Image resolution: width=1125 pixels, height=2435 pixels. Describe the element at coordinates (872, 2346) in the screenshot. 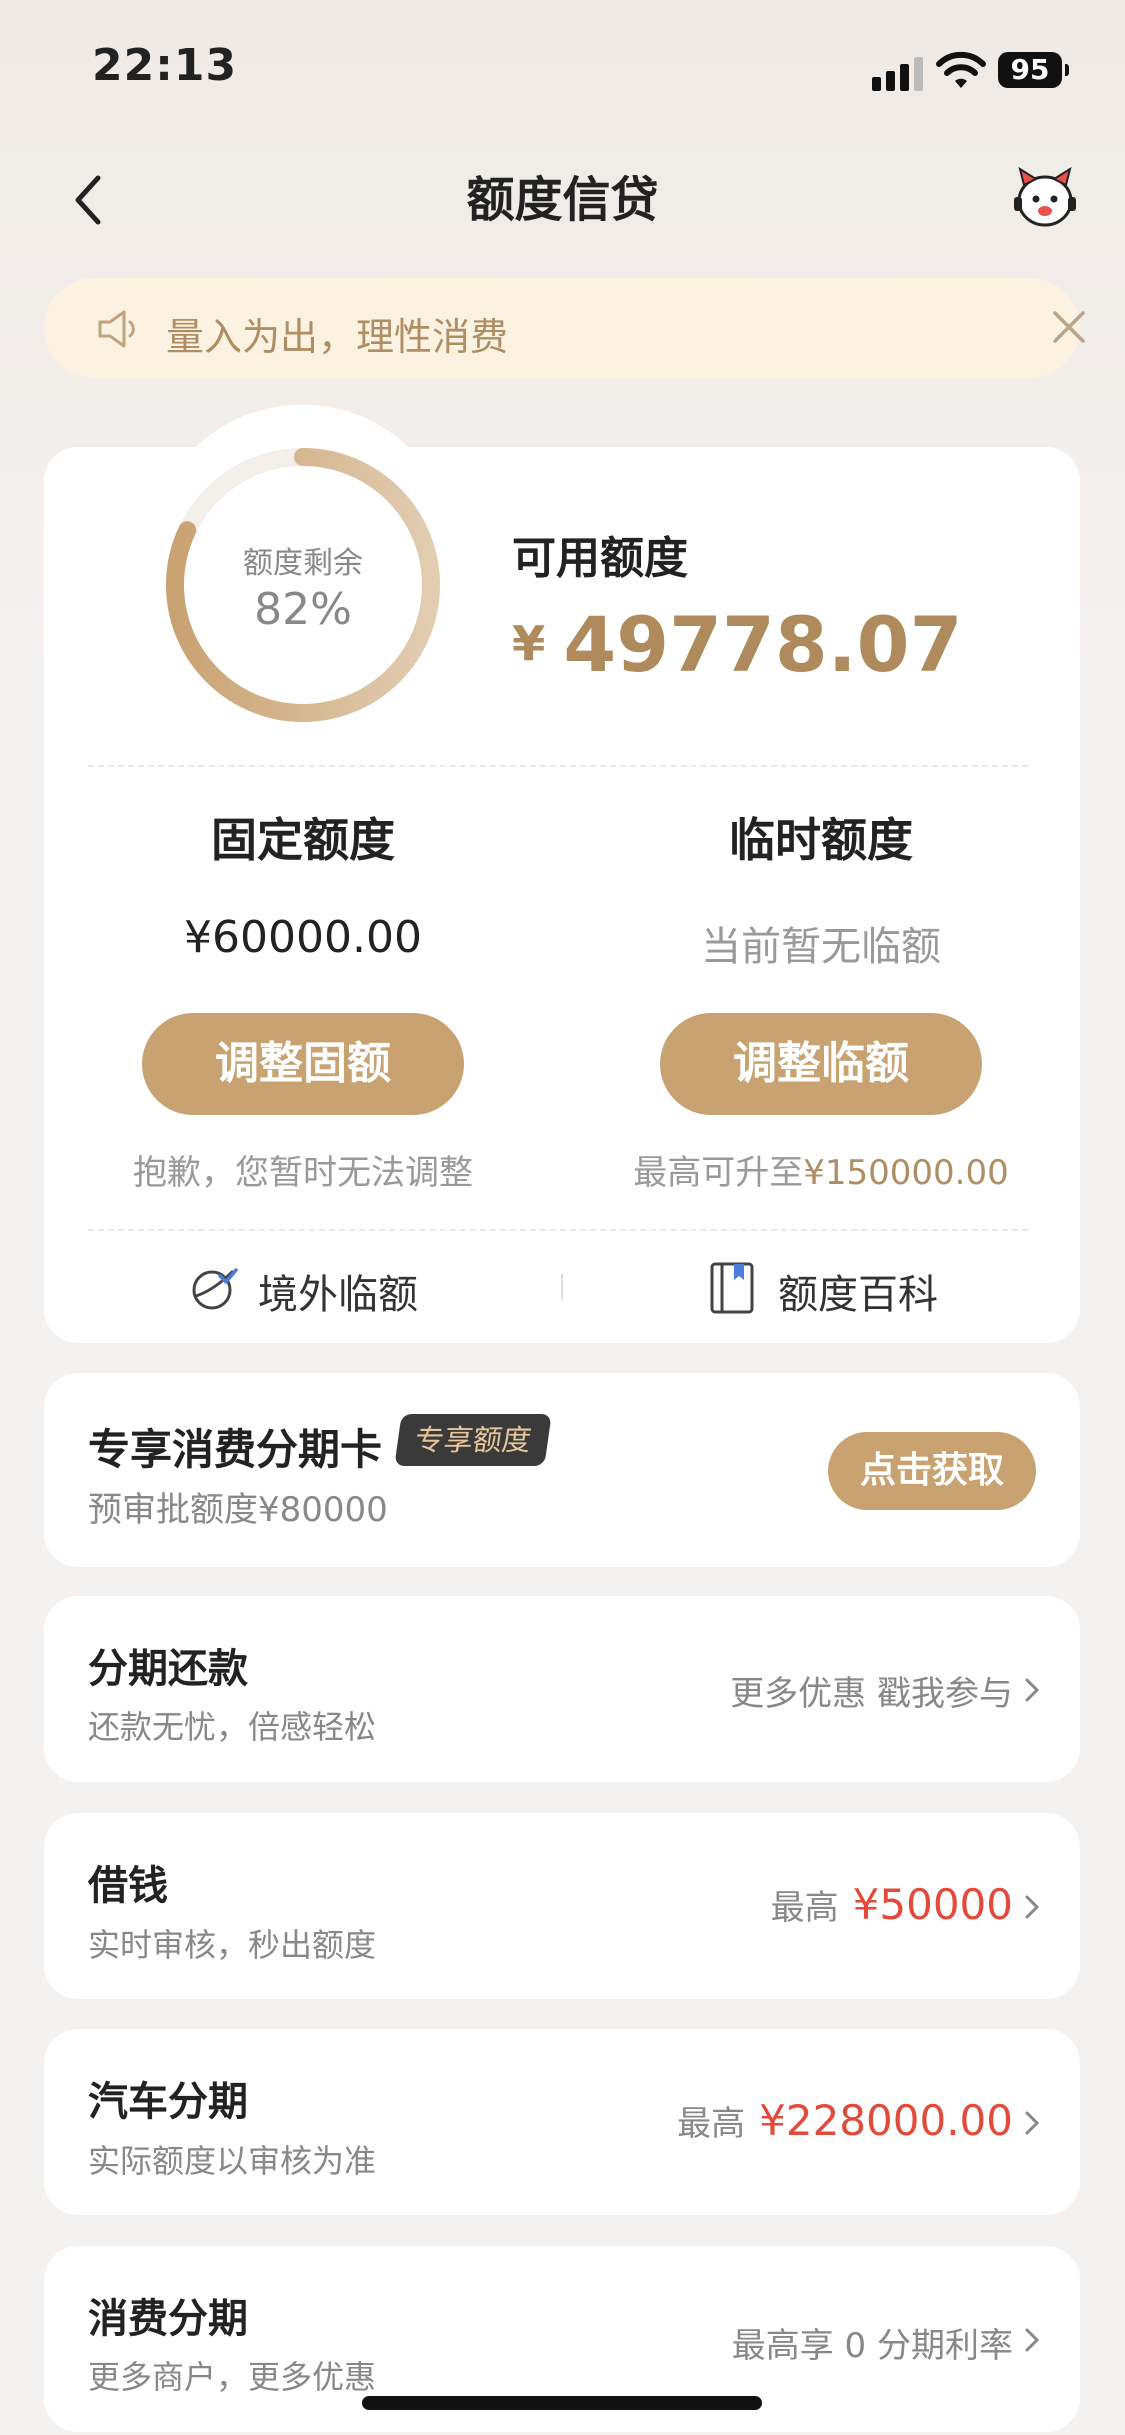

I see `list-item-promo: 最高享 0 分期利率` at that location.